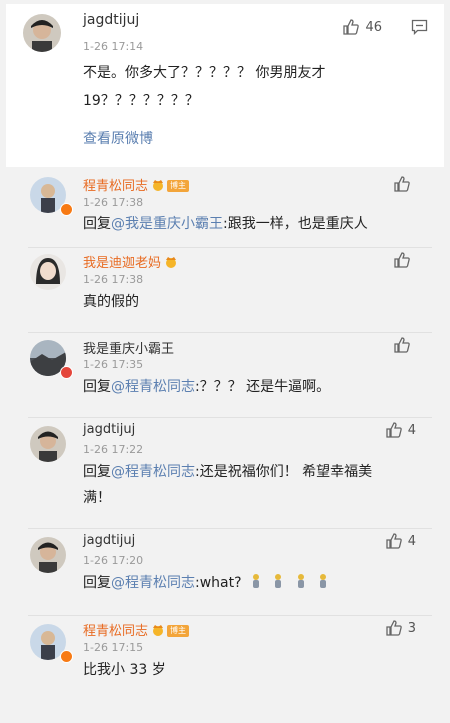 This screenshot has width=450, height=723. I want to click on list-item: jagdtijuj 1-26 17:20 4 回复@程青松同志:what?, so click(225, 572).